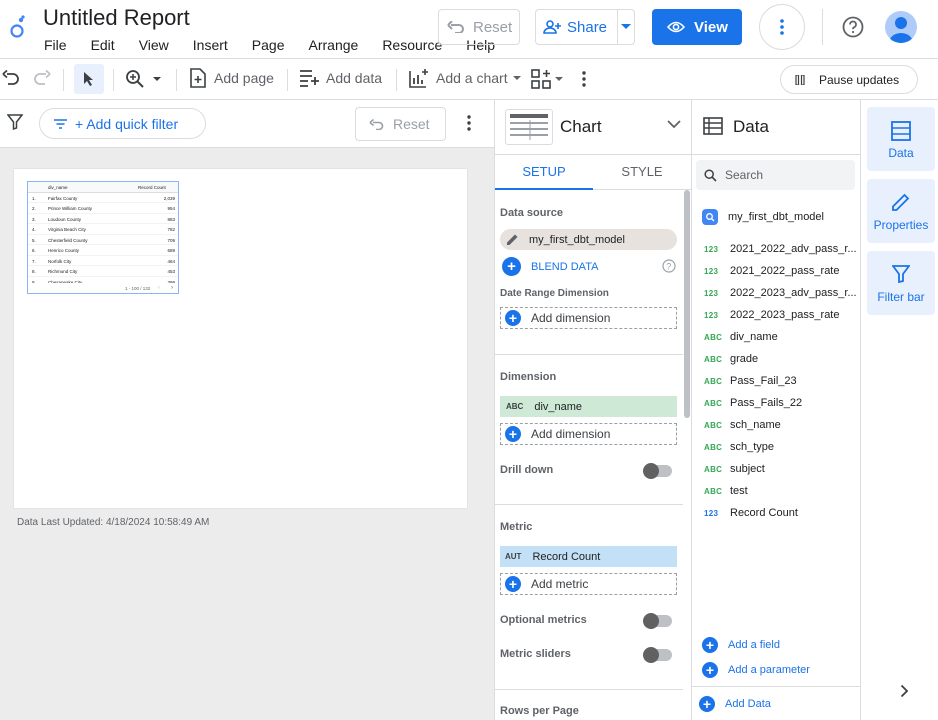 Image resolution: width=938 pixels, height=720 pixels. I want to click on table-header-dimension: div_name, so click(58, 187).